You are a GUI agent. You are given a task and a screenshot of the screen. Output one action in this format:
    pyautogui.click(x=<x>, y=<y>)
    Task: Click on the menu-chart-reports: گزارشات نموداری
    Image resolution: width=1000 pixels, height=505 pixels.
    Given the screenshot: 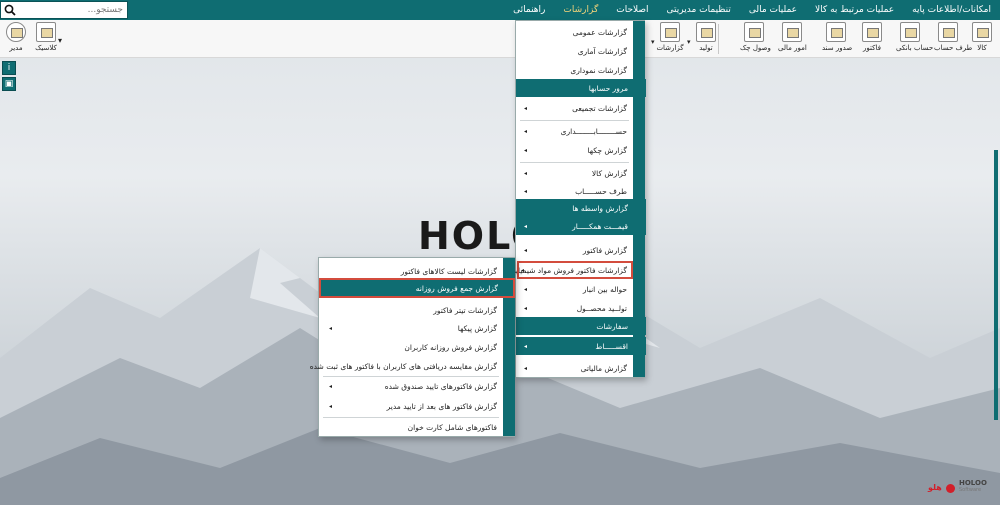 What is the action you would take?
    pyautogui.click(x=574, y=70)
    